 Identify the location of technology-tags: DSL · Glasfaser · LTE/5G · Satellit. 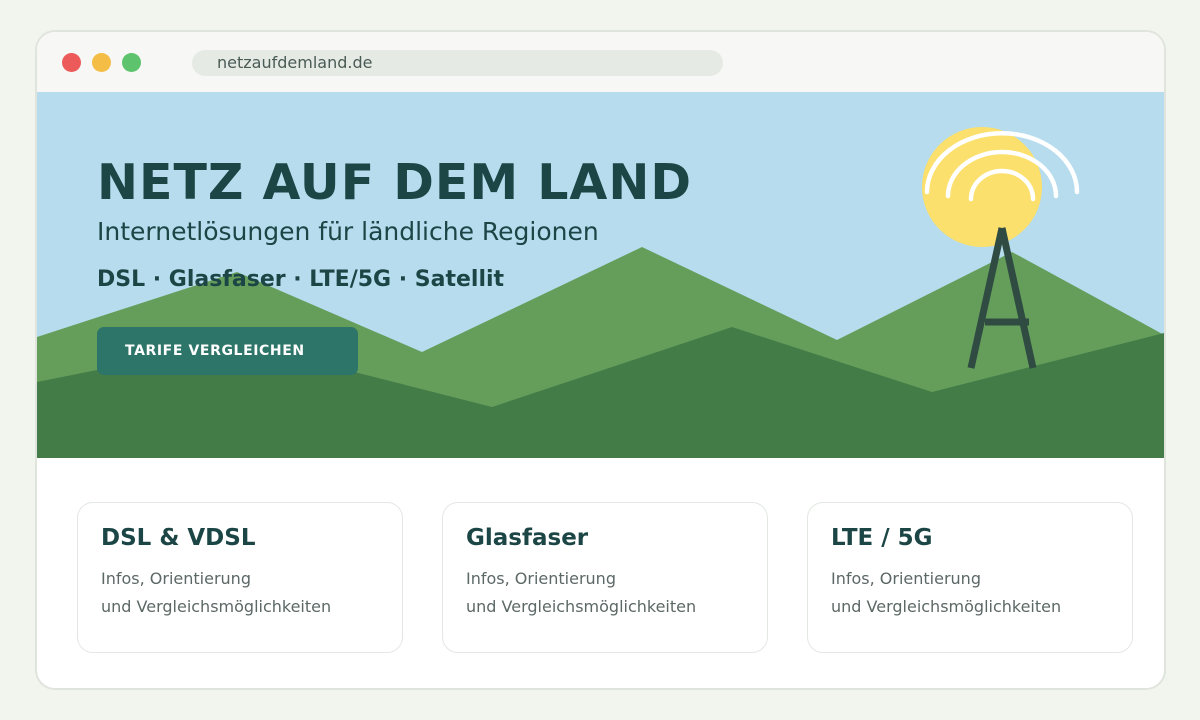
(301, 279).